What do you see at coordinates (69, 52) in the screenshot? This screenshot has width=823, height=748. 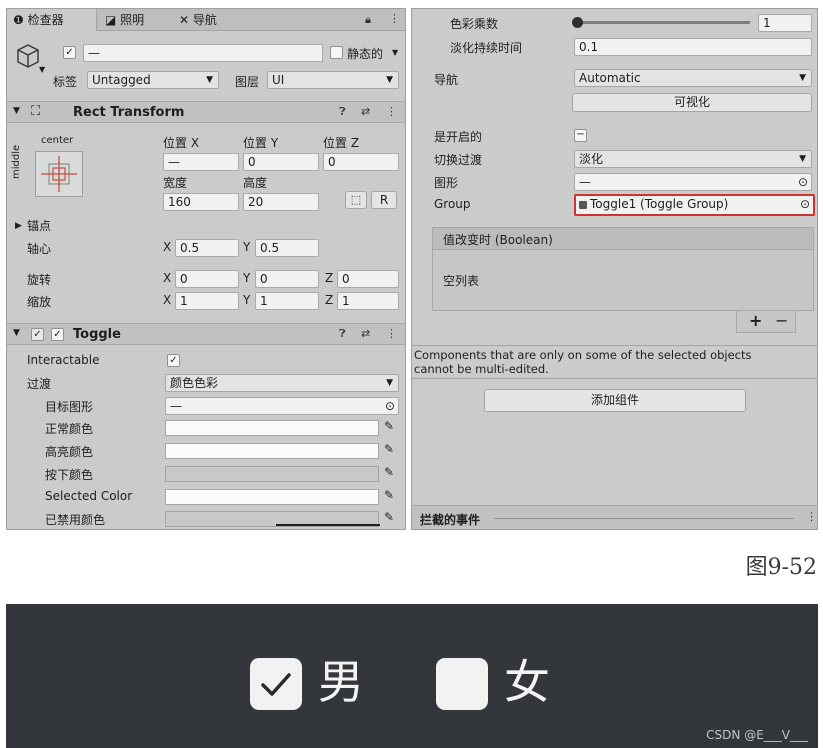 I see `active-checkbox: ✓` at bounding box center [69, 52].